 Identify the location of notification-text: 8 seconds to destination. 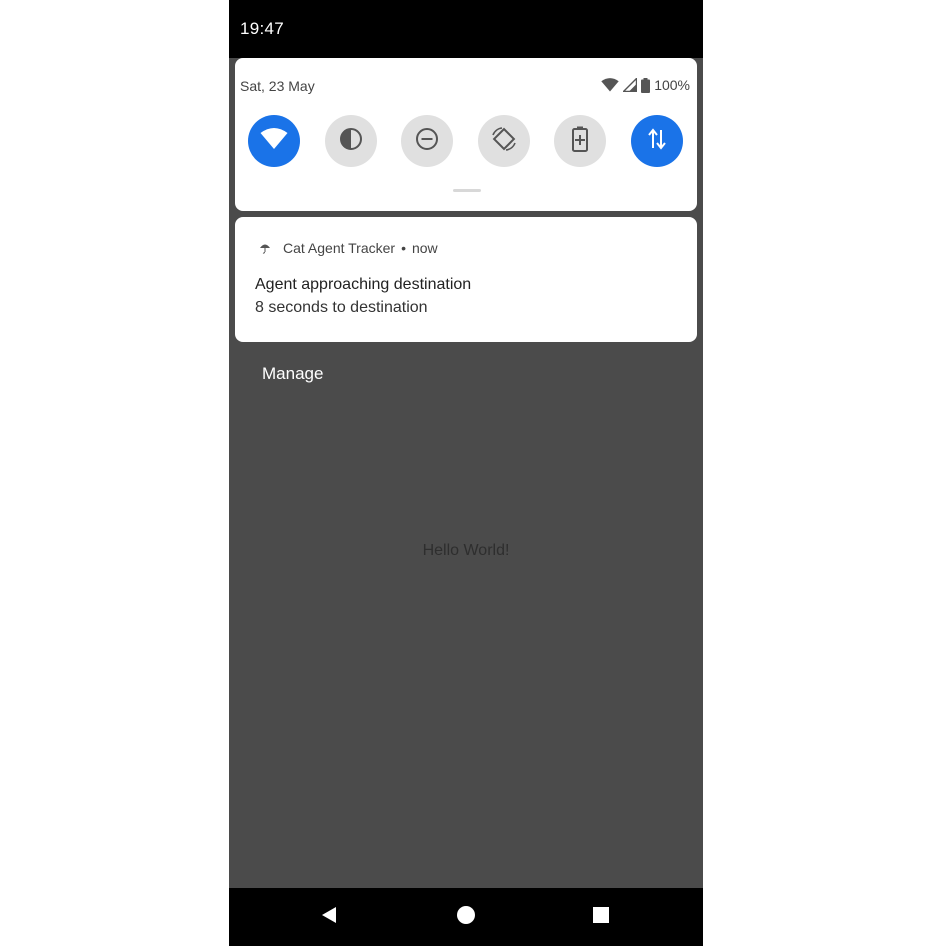
(341, 307).